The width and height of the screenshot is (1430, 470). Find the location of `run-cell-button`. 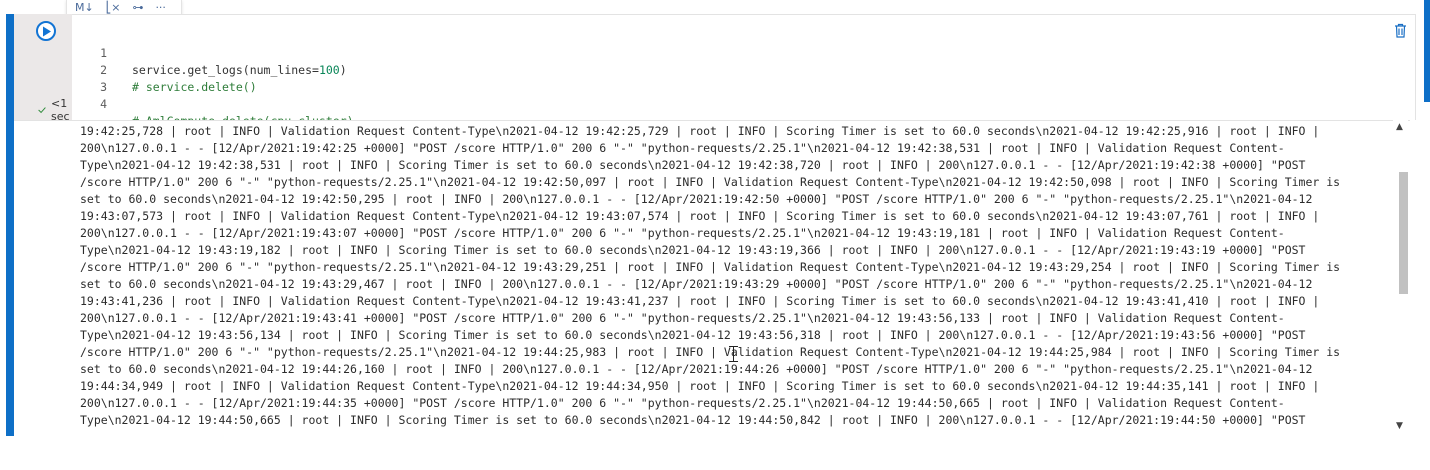

run-cell-button is located at coordinates (46, 31).